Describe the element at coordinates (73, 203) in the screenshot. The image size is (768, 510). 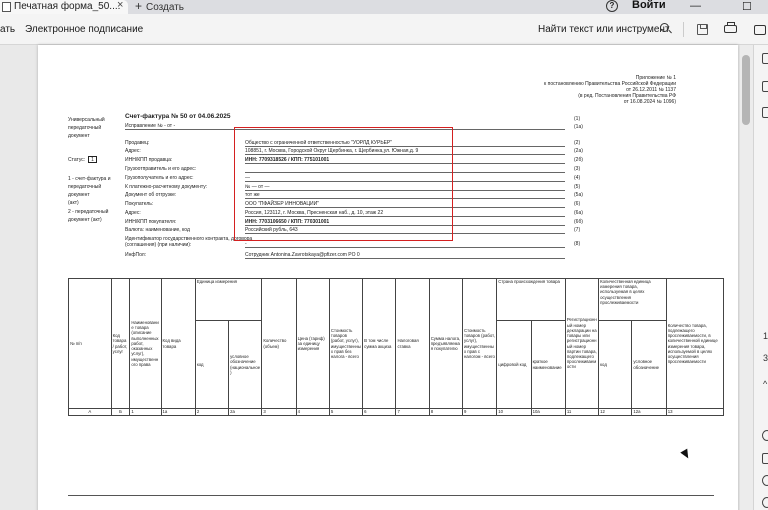
I see `status-note: (акт)` at that location.